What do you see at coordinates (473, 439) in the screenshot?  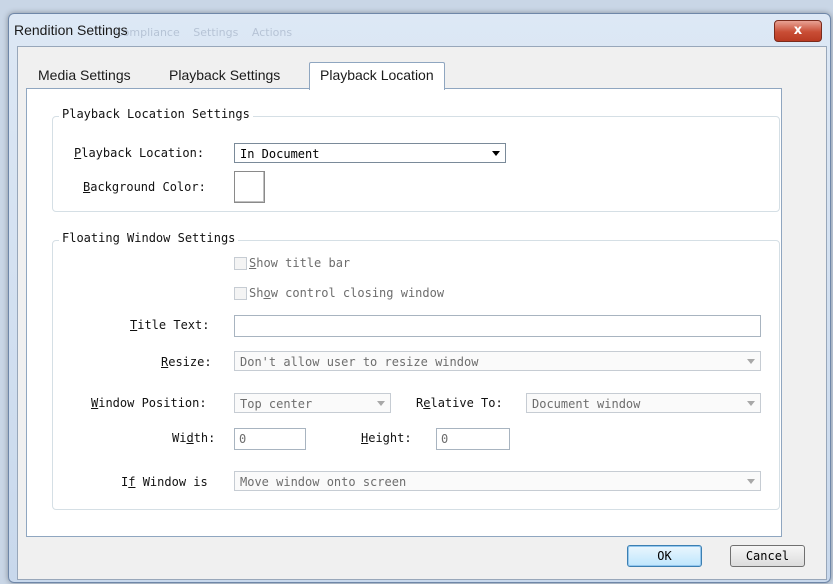 I see `height-input: 0` at bounding box center [473, 439].